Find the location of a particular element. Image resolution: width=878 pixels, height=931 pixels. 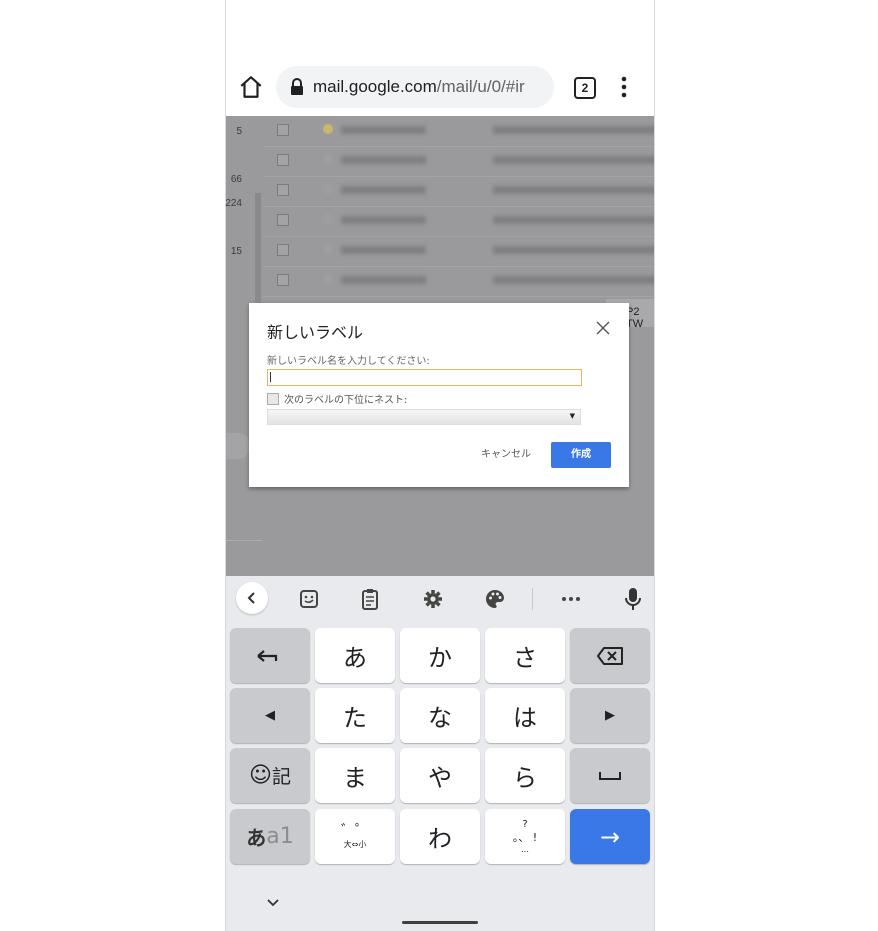

chevron-down-icon is located at coordinates (273, 903).